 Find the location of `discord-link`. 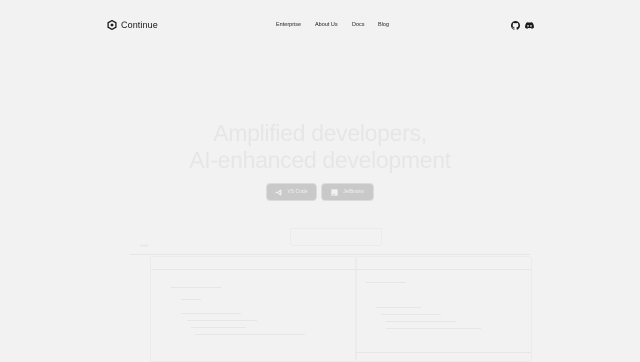

discord-link is located at coordinates (529, 25).